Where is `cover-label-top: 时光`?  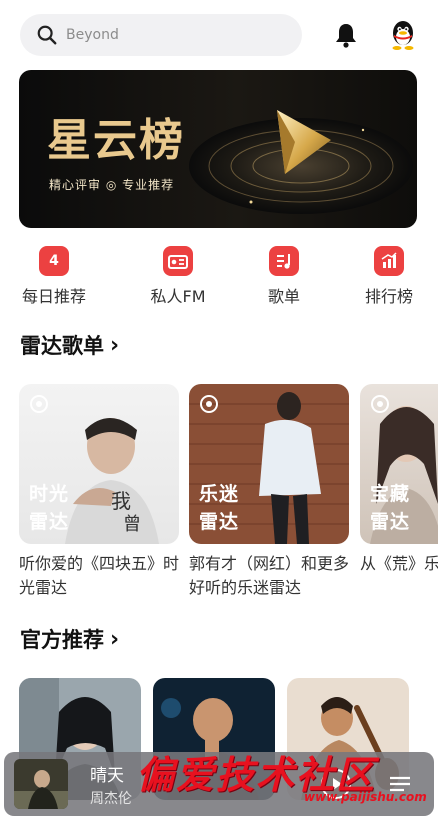
cover-label-top: 时光 is located at coordinates (49, 494).